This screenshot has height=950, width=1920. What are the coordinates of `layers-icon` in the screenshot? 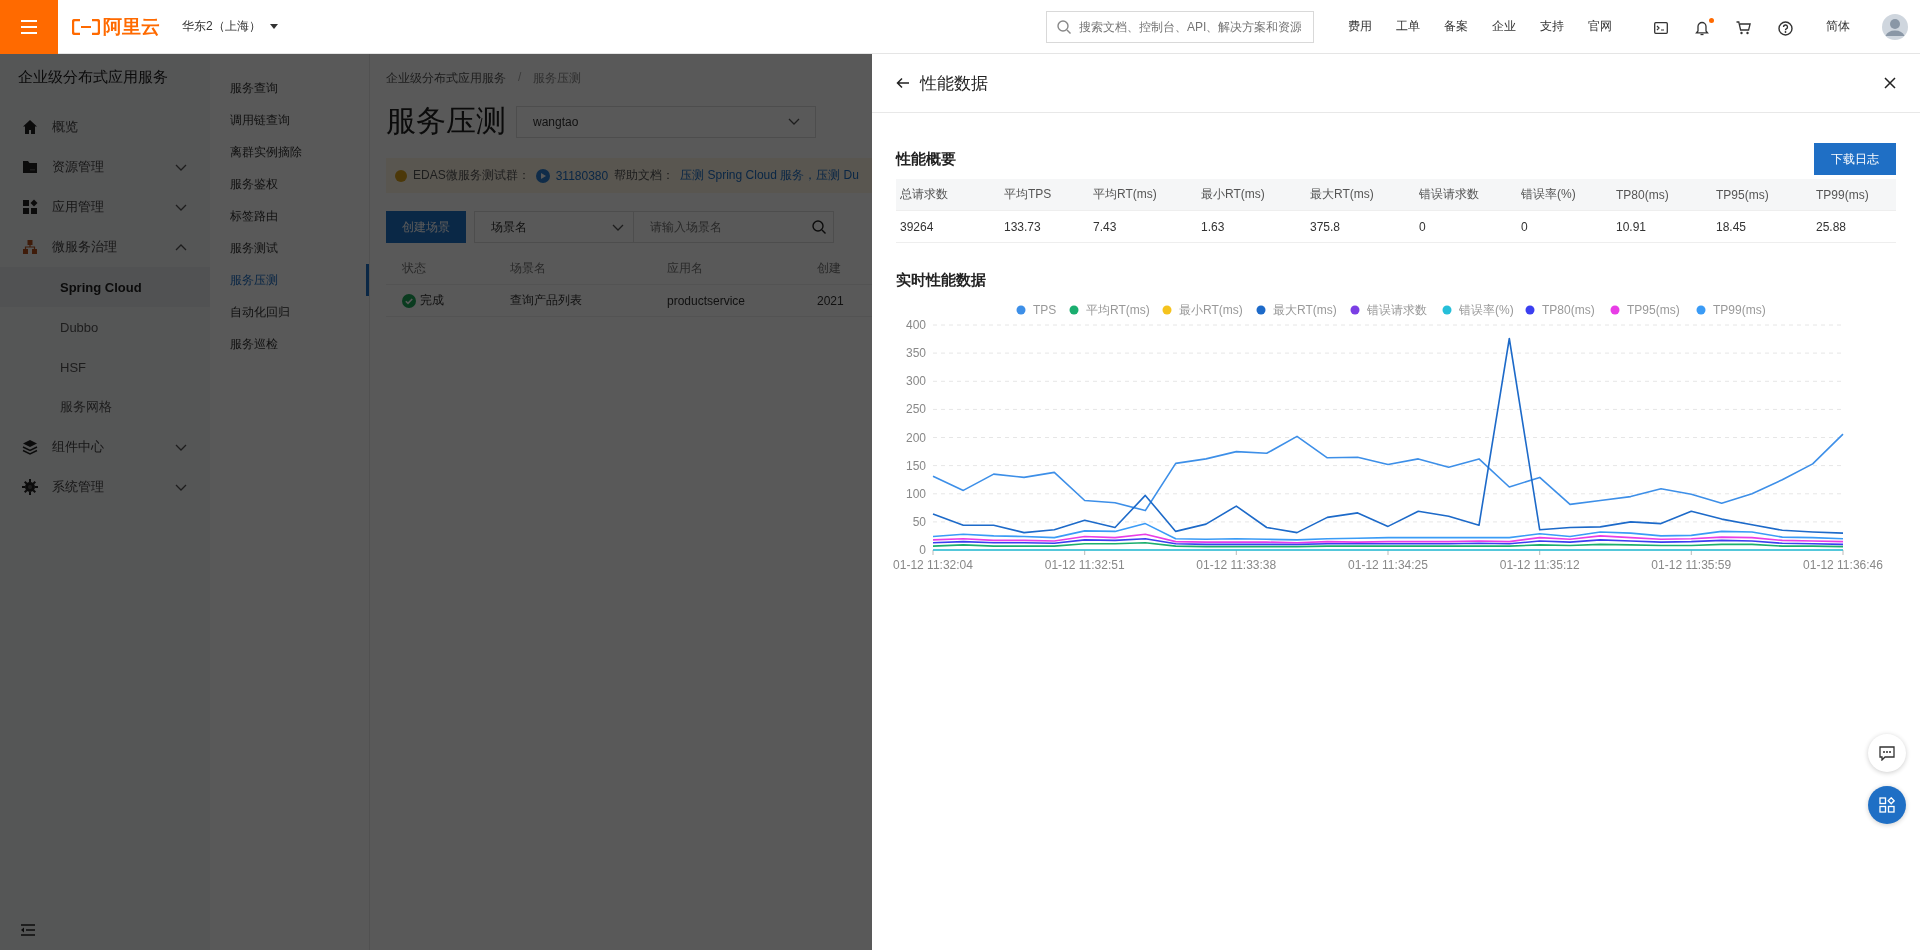 It's located at (30, 447).